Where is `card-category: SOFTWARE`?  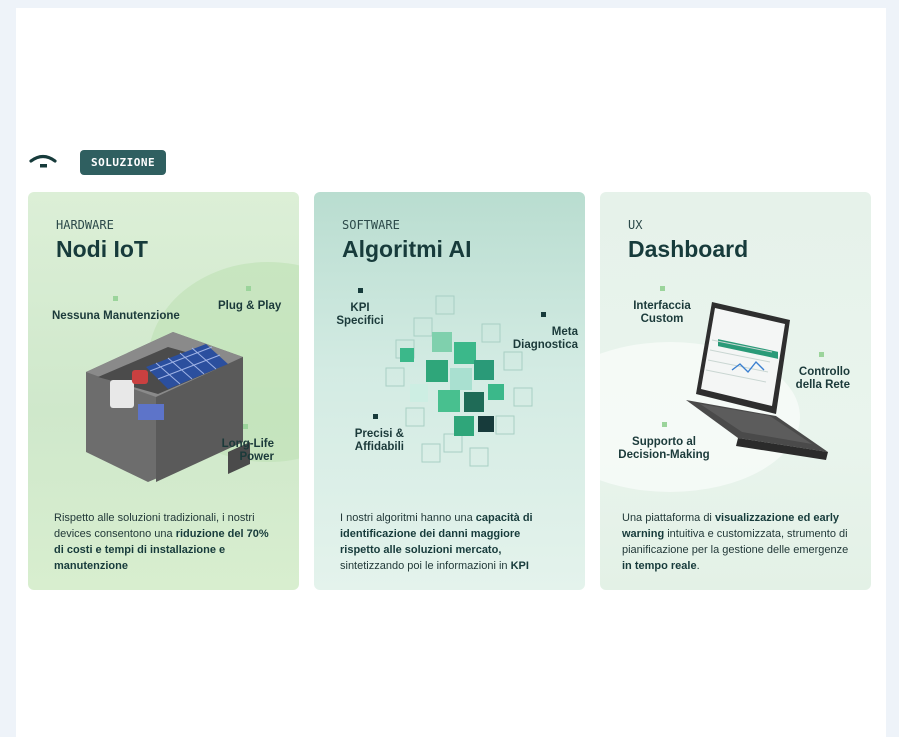 card-category: SOFTWARE is located at coordinates (371, 225).